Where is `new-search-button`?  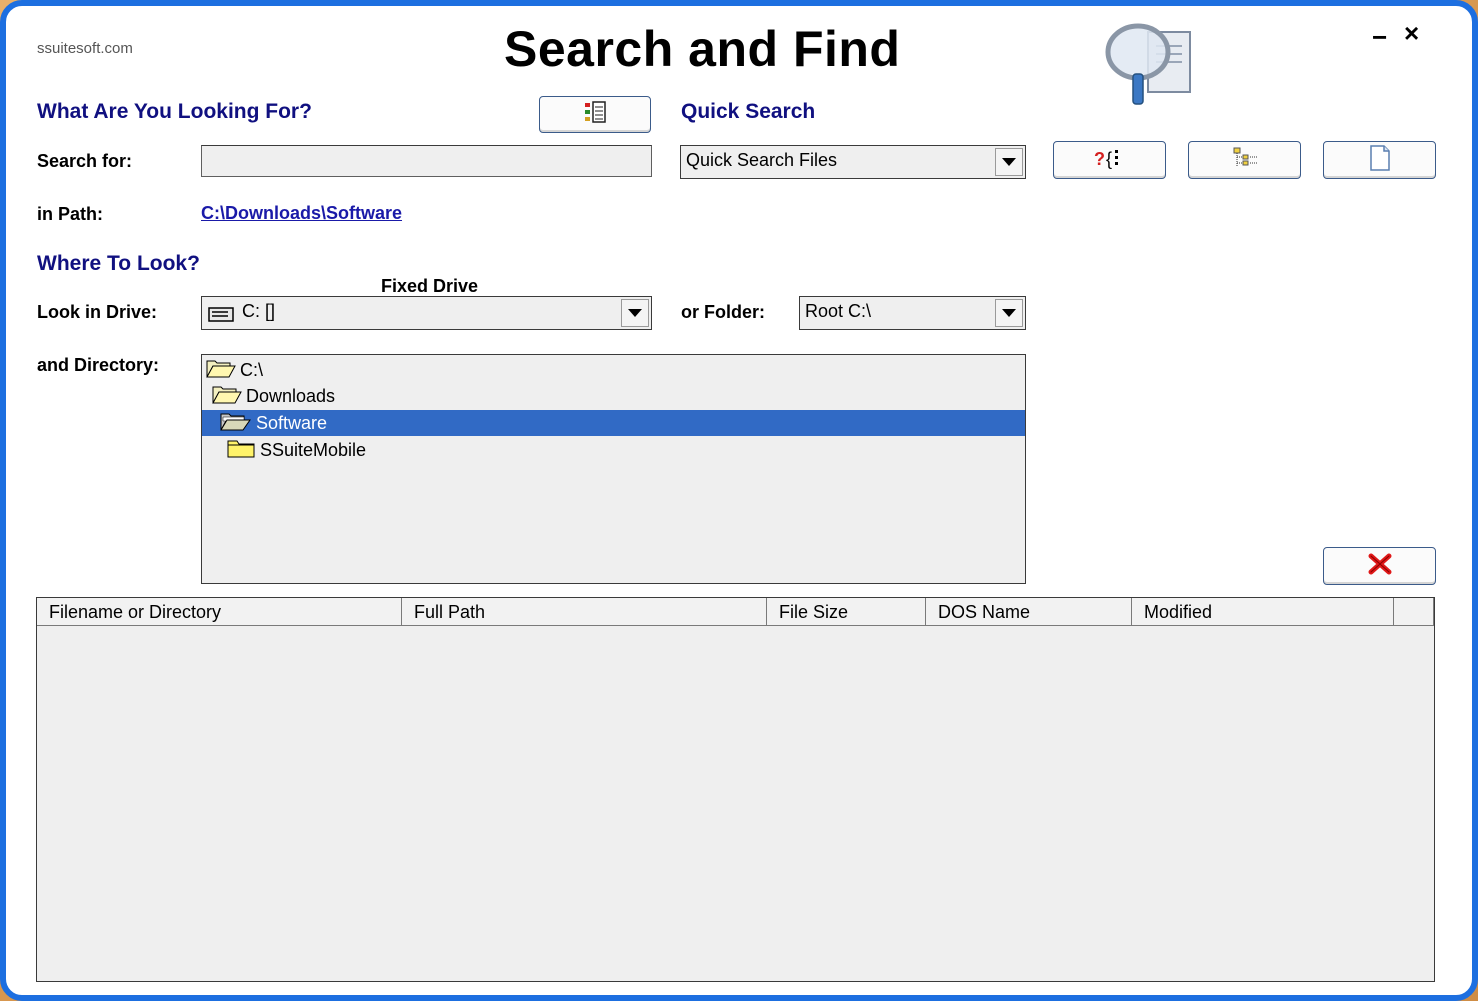 new-search-button is located at coordinates (1379, 160).